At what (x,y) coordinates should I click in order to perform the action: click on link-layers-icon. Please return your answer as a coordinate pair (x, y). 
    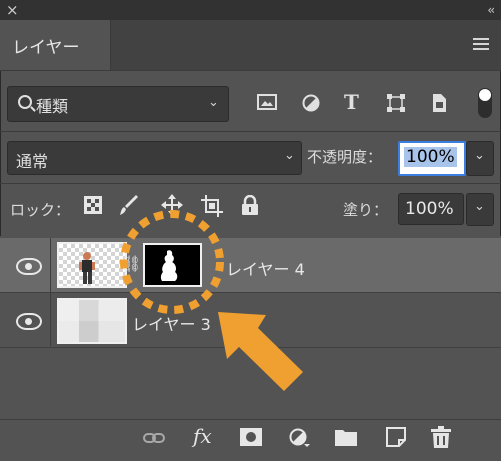
    Looking at the image, I should click on (154, 438).